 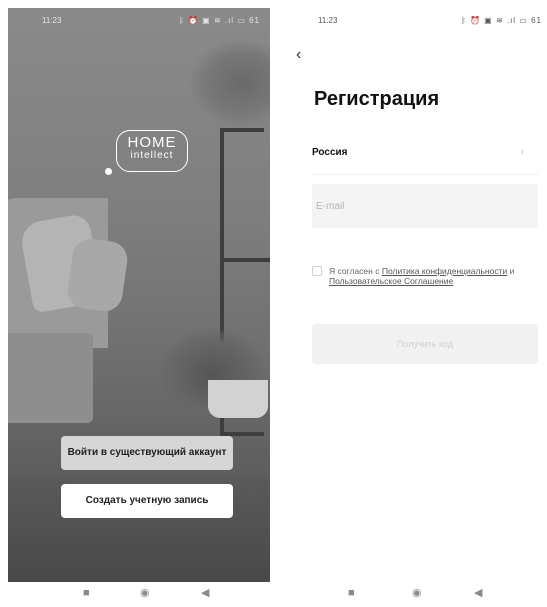 I want to click on back-arrow-icon: ‹, so click(x=298, y=55).